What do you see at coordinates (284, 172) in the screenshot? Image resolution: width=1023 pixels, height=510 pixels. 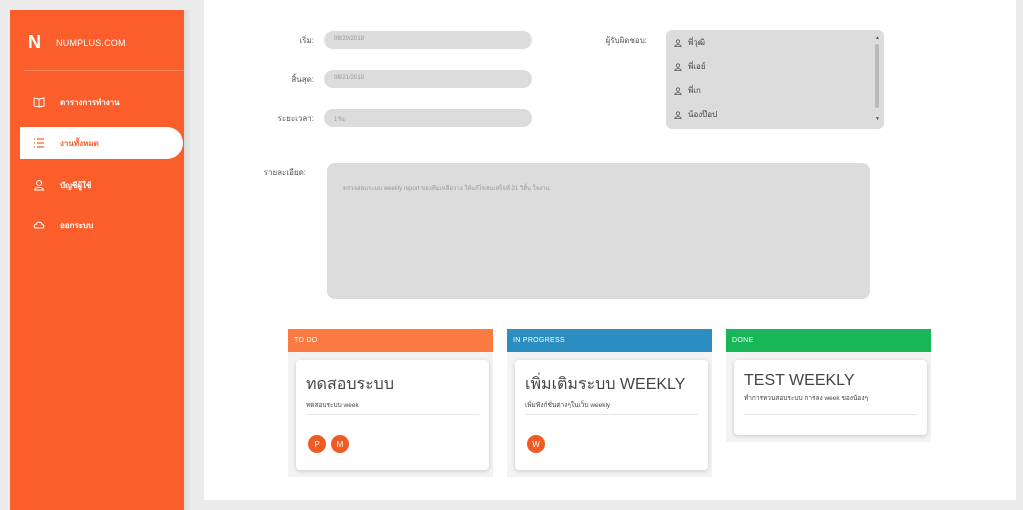 I see `detail-label: รายละเอียด:` at bounding box center [284, 172].